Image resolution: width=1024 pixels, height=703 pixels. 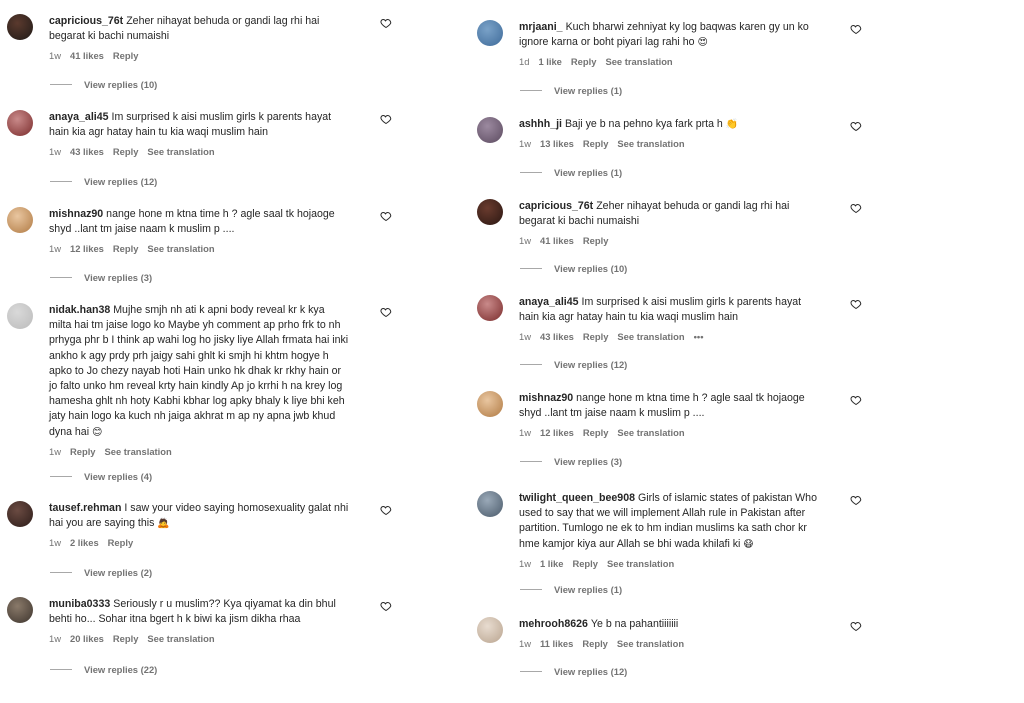 I want to click on comment-likes: 13 likes, so click(x=557, y=143).